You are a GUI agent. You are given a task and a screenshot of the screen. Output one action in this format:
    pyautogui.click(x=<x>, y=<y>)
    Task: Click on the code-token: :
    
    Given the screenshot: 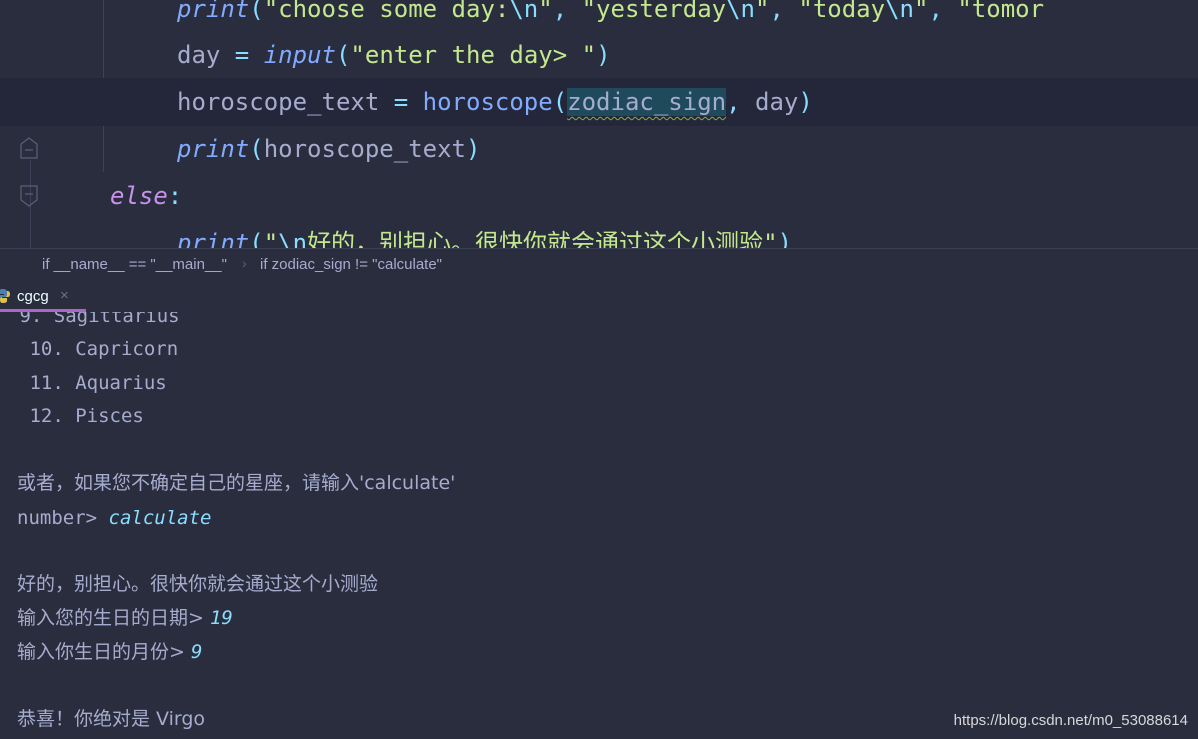 What is the action you would take?
    pyautogui.click(x=175, y=196)
    